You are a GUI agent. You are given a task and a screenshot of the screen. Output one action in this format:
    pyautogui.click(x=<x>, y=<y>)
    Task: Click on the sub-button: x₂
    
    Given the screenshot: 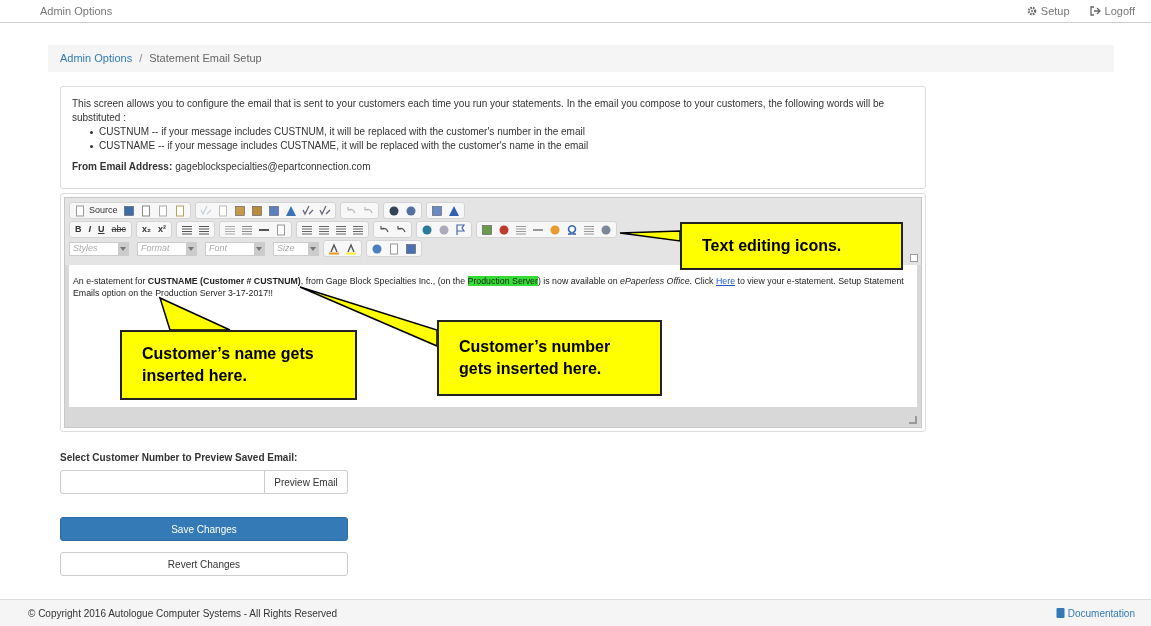 What is the action you would take?
    pyautogui.click(x=147, y=229)
    